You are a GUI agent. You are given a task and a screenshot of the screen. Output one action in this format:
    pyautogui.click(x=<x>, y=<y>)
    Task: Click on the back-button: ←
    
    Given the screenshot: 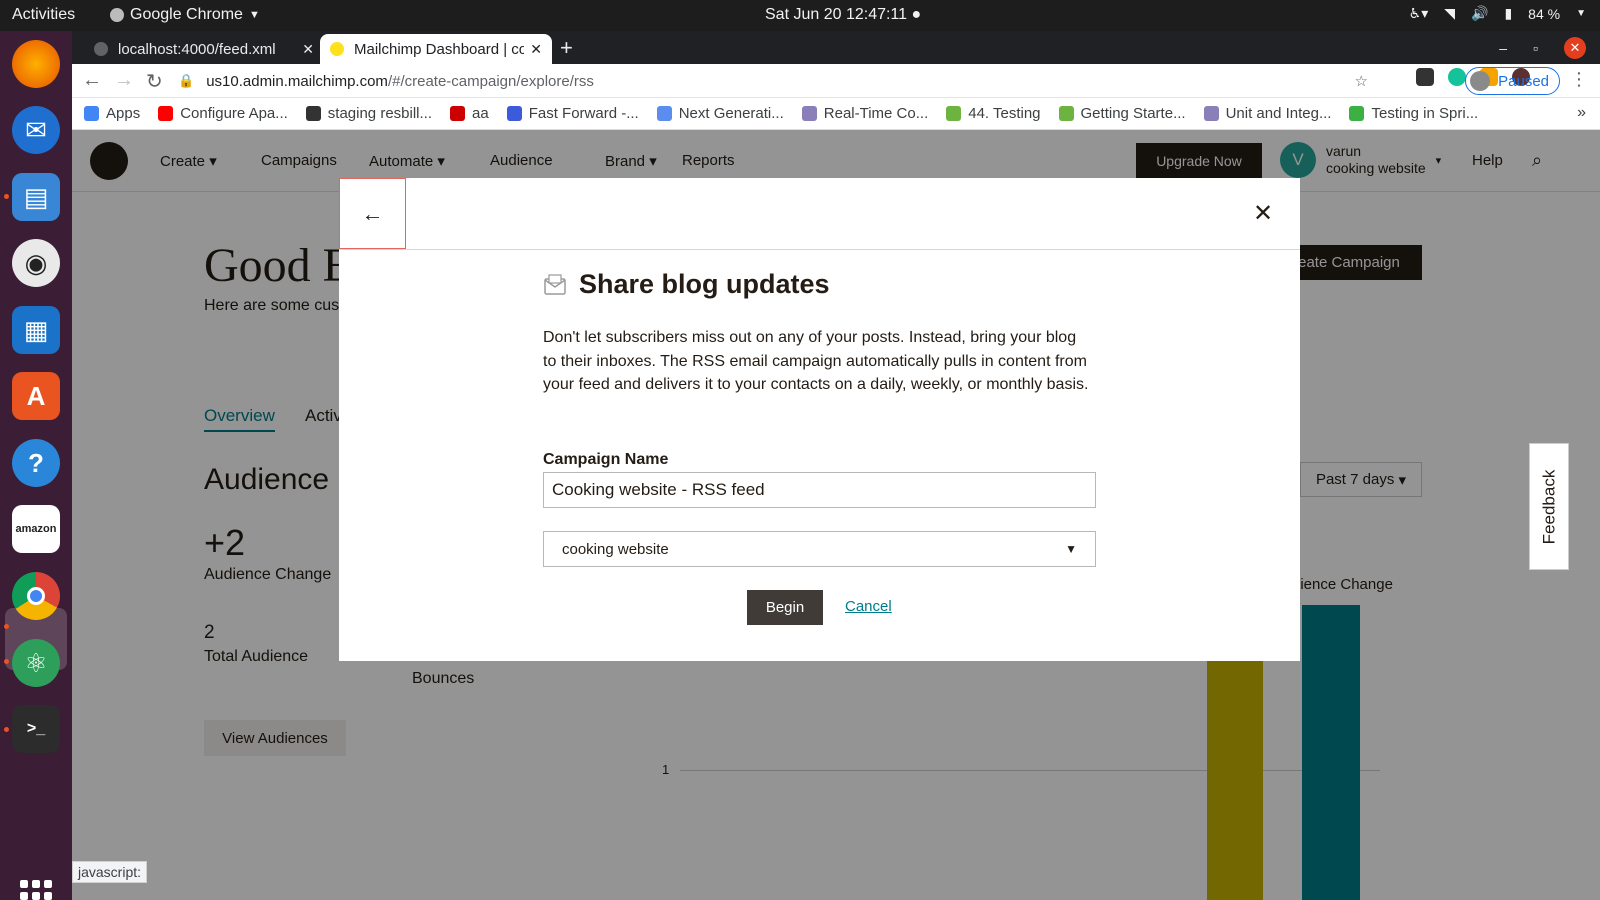 What is the action you would take?
    pyautogui.click(x=372, y=213)
    